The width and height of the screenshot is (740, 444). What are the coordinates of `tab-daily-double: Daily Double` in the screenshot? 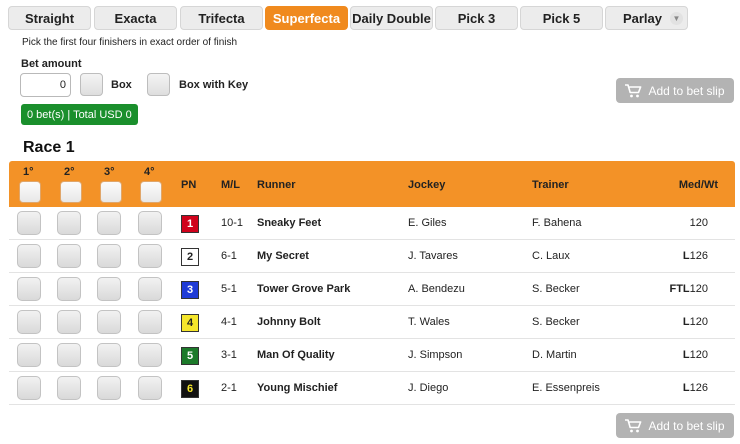 It's located at (391, 18).